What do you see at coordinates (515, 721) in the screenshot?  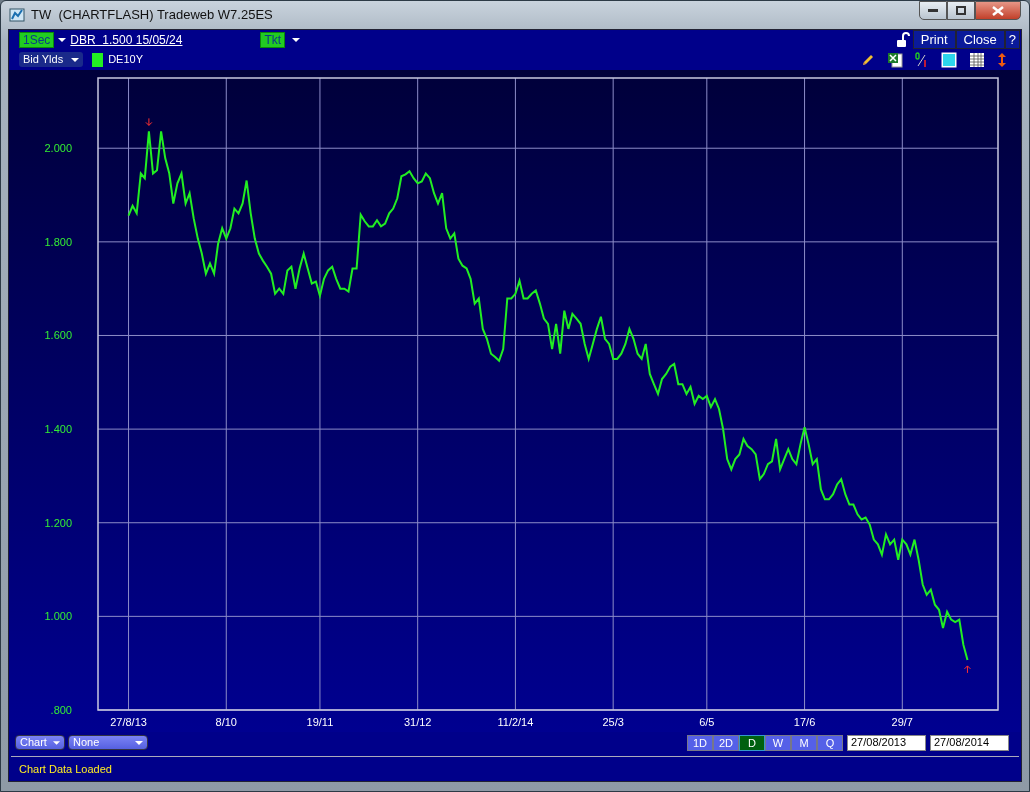 I see `x-axis-label: 11/2/14` at bounding box center [515, 721].